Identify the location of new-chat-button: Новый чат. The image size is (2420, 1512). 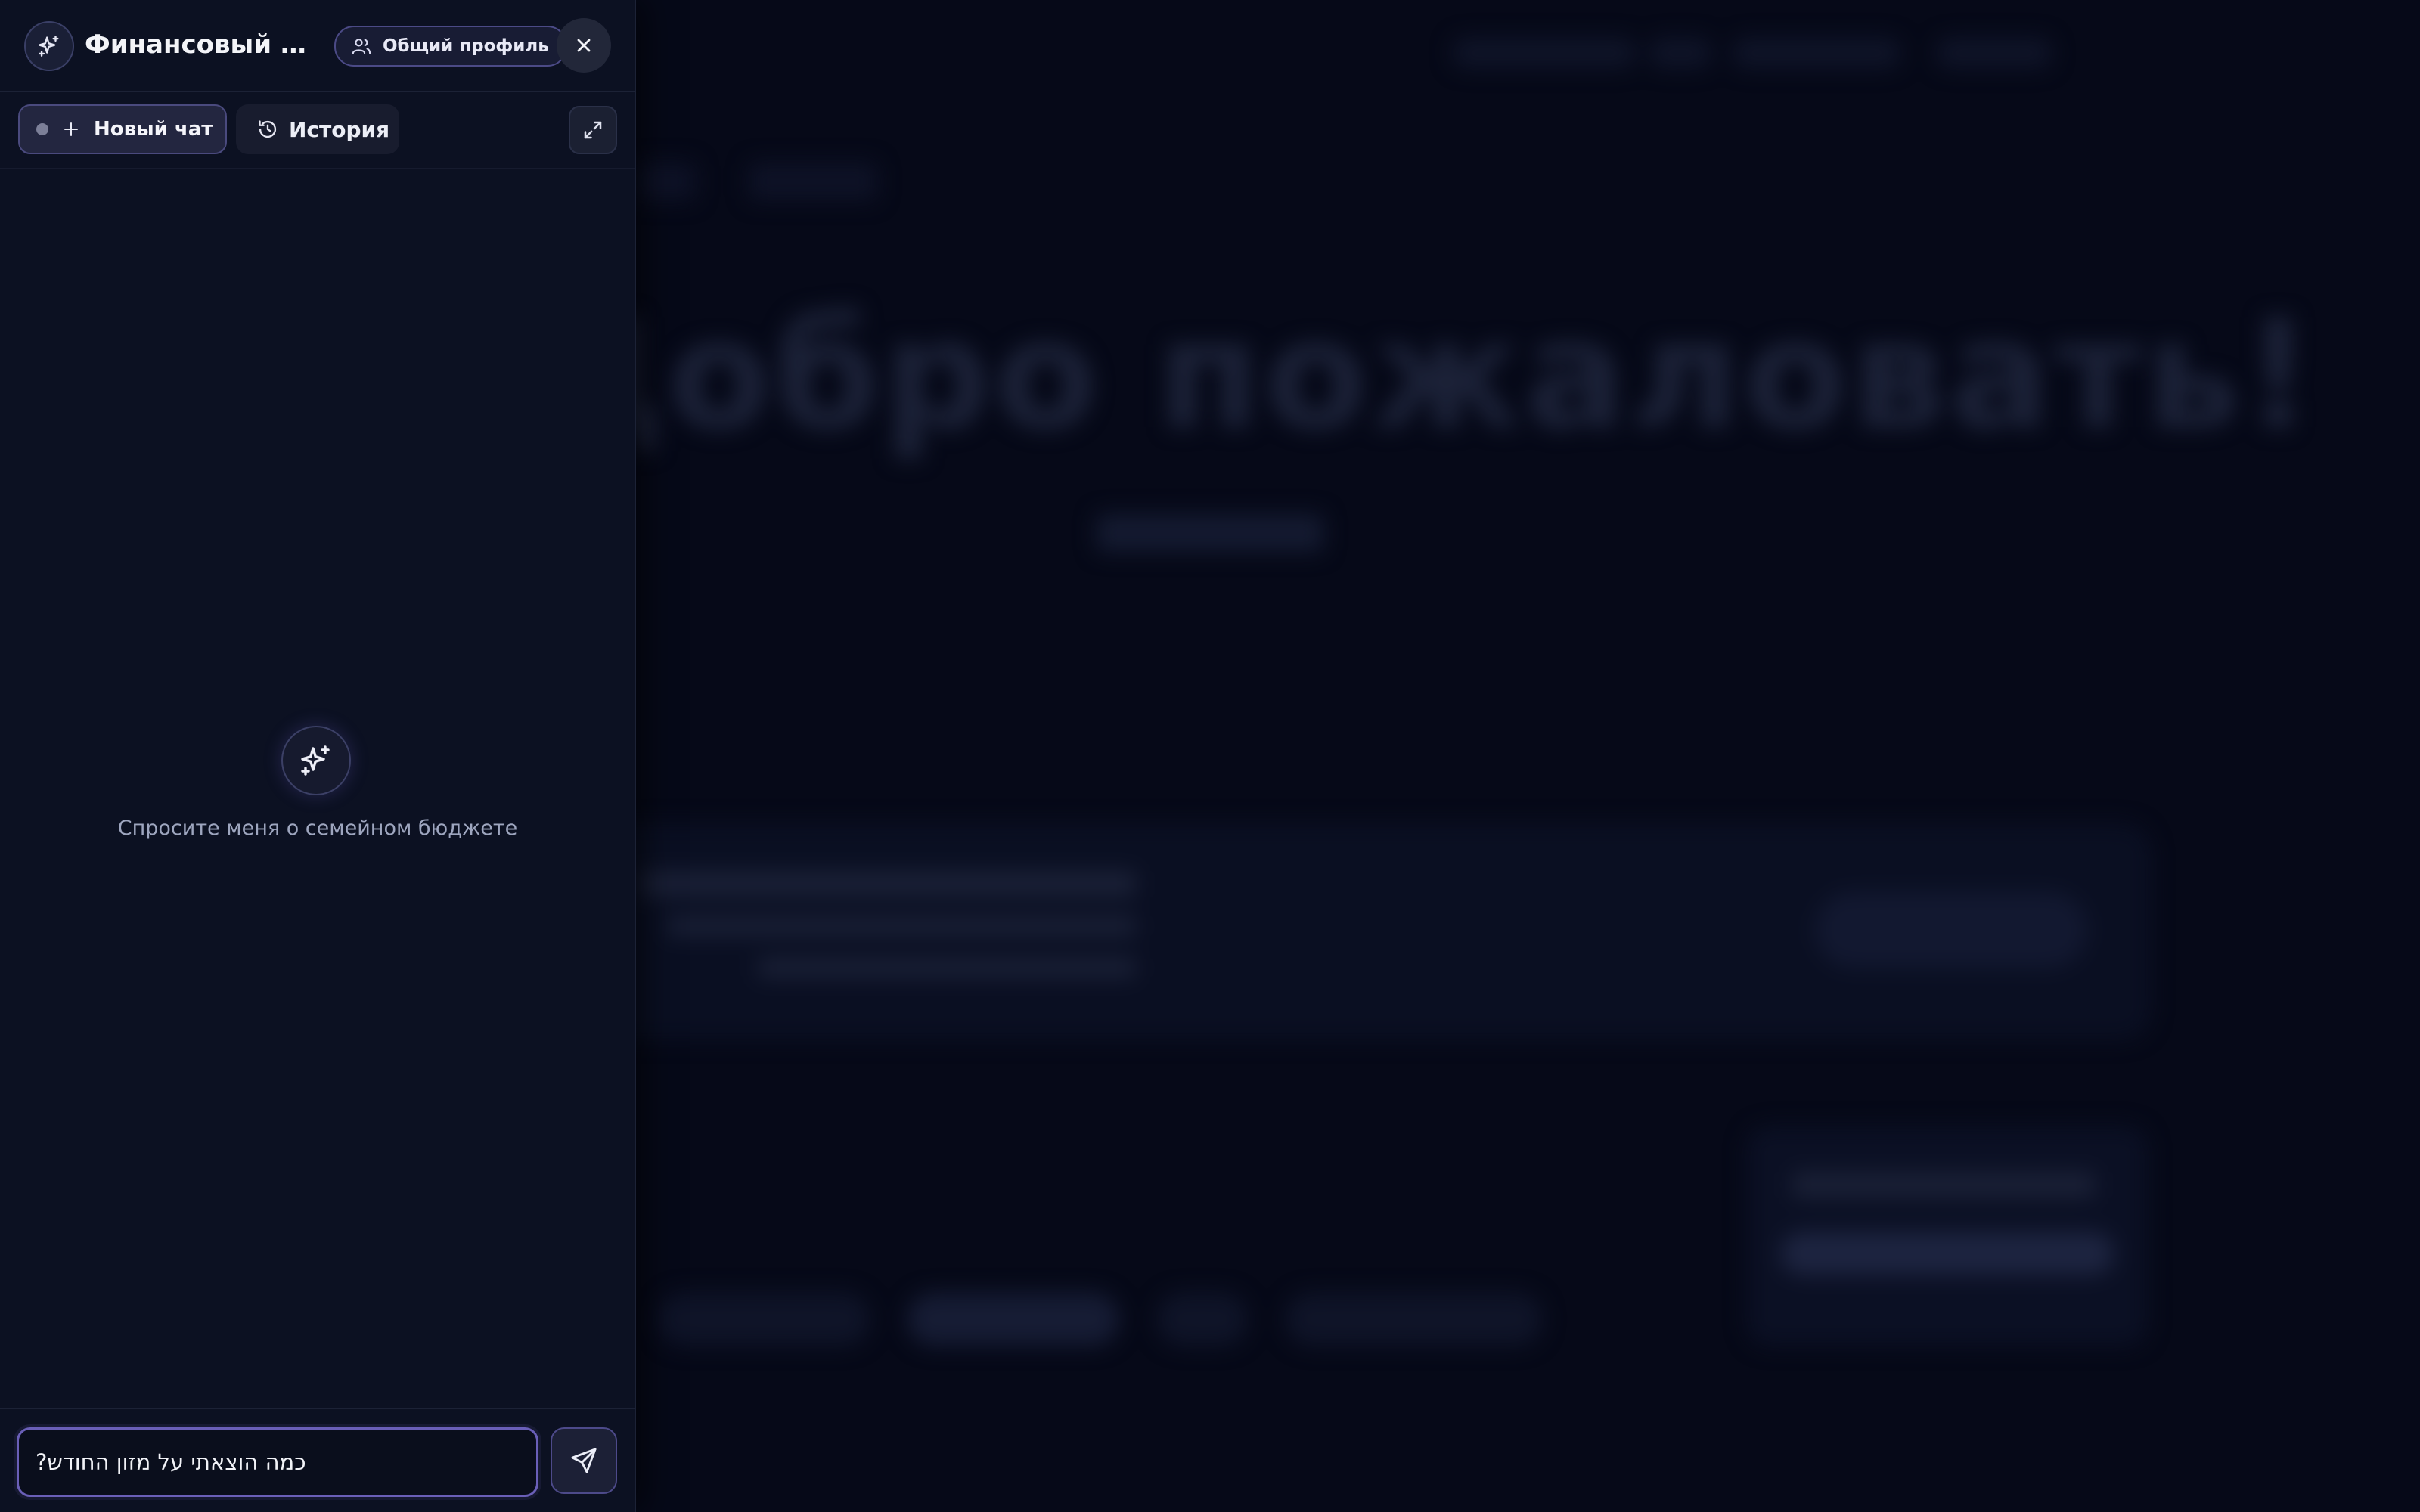
(122, 129).